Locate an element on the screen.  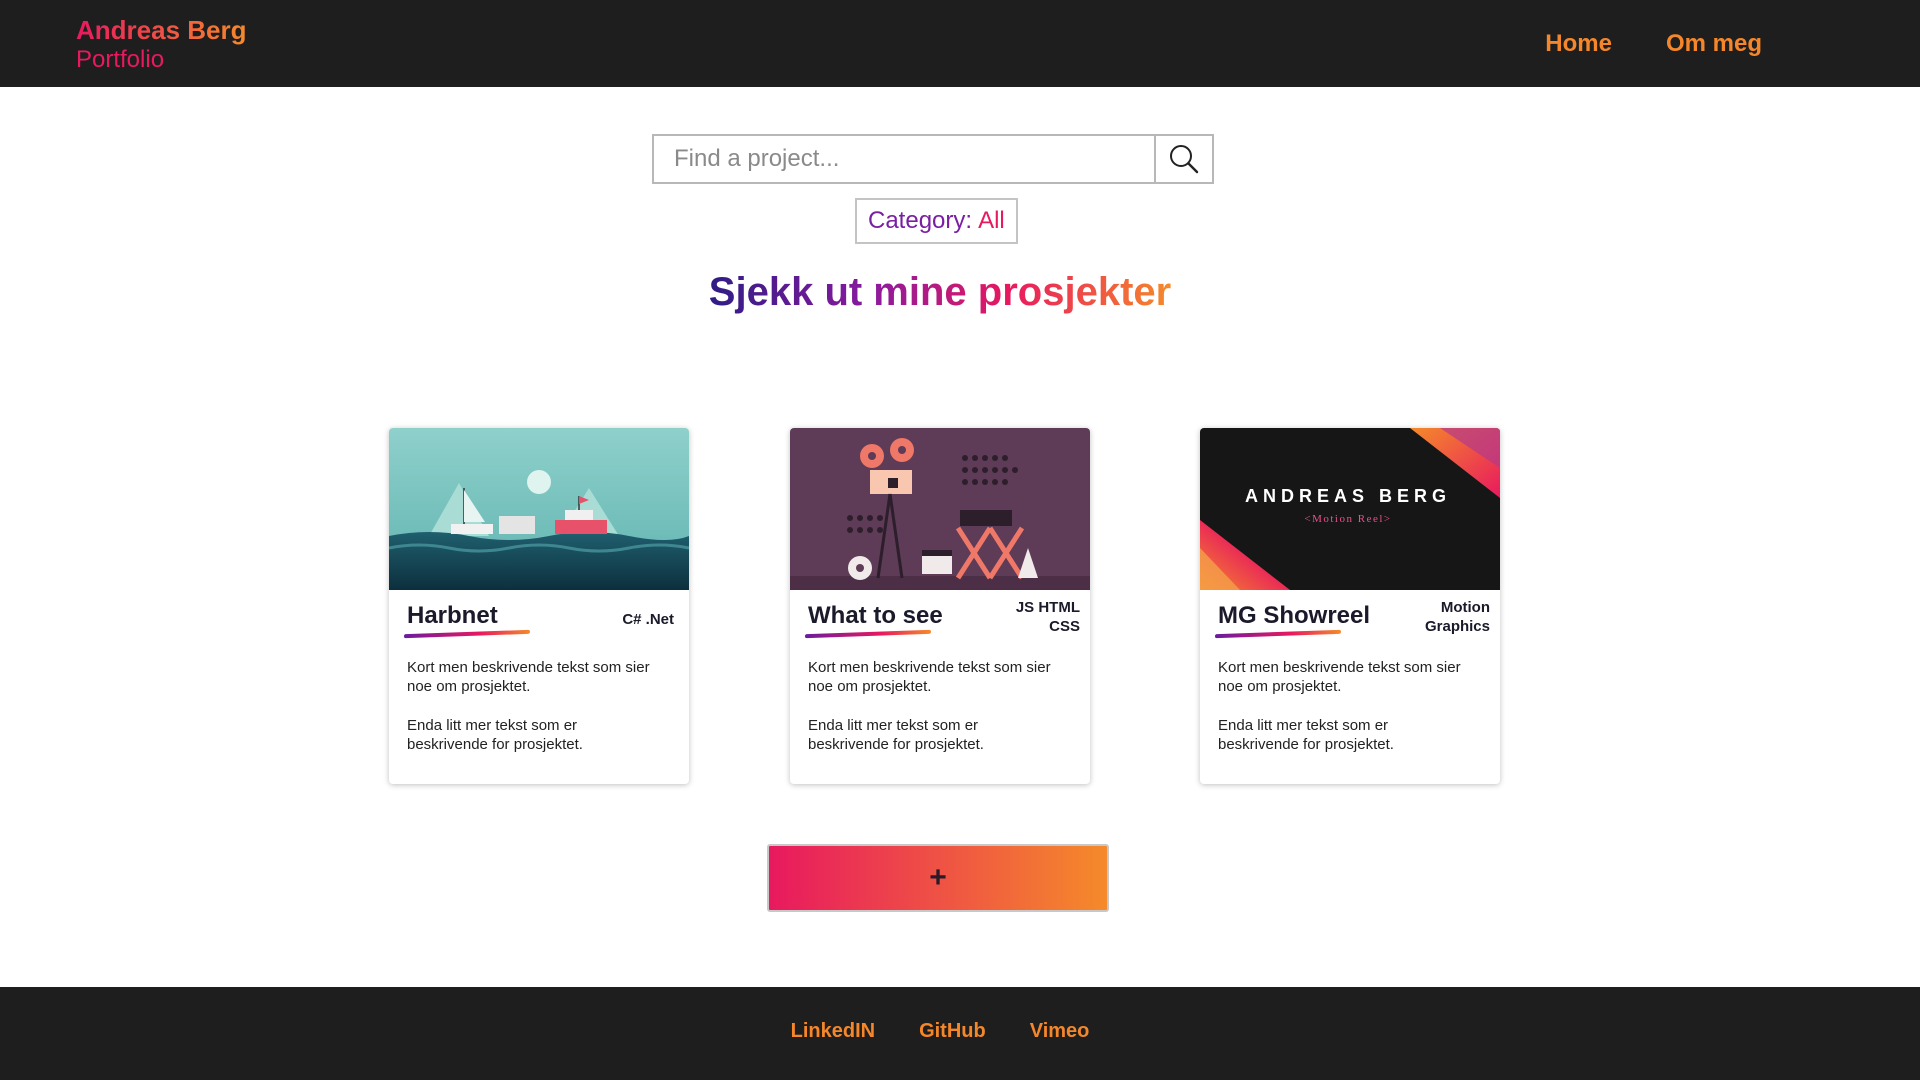
card-title: What to see is located at coordinates (875, 615).